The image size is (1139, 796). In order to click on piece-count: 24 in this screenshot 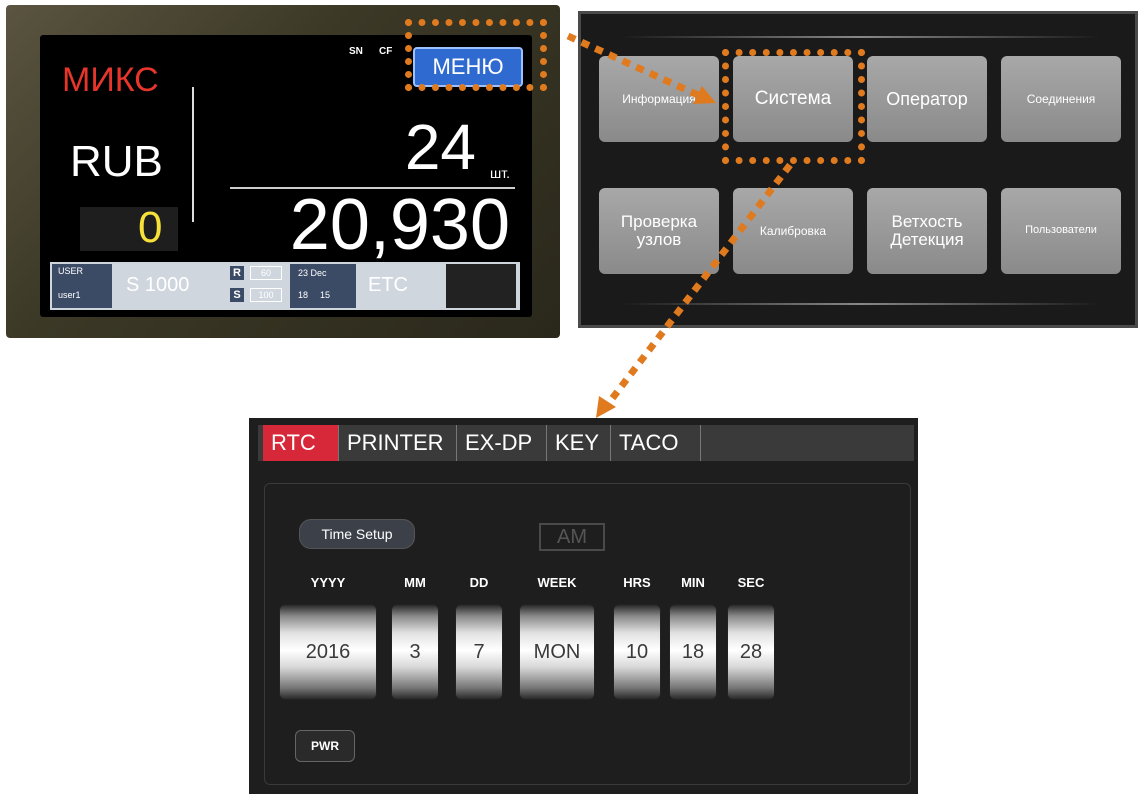, I will do `click(440, 147)`.